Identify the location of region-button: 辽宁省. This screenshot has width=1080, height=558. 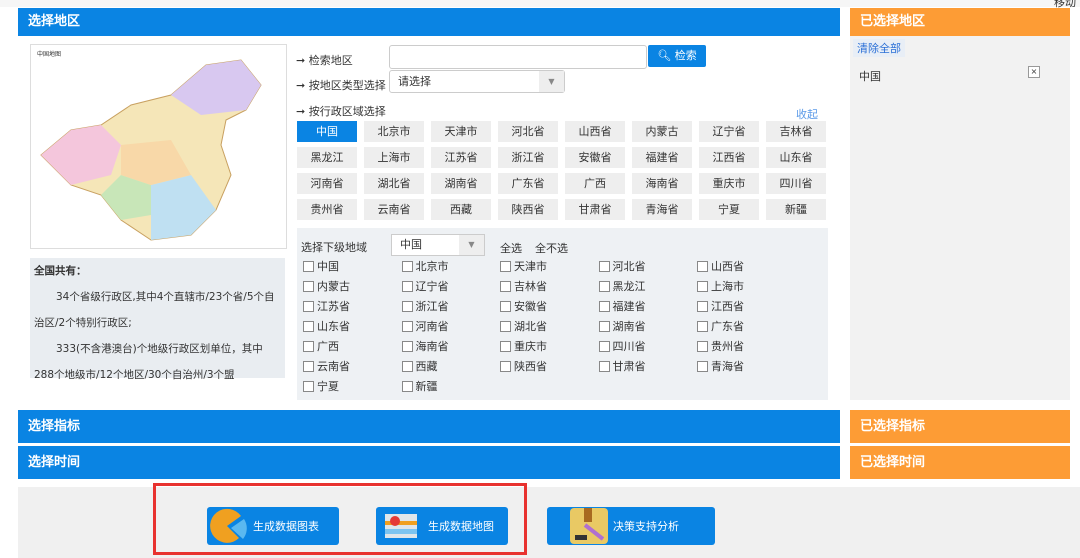
(729, 131).